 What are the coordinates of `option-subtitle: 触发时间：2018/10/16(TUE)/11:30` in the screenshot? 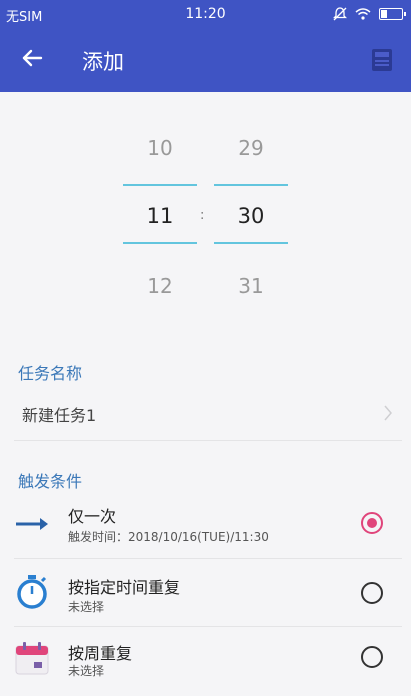 It's located at (168, 537).